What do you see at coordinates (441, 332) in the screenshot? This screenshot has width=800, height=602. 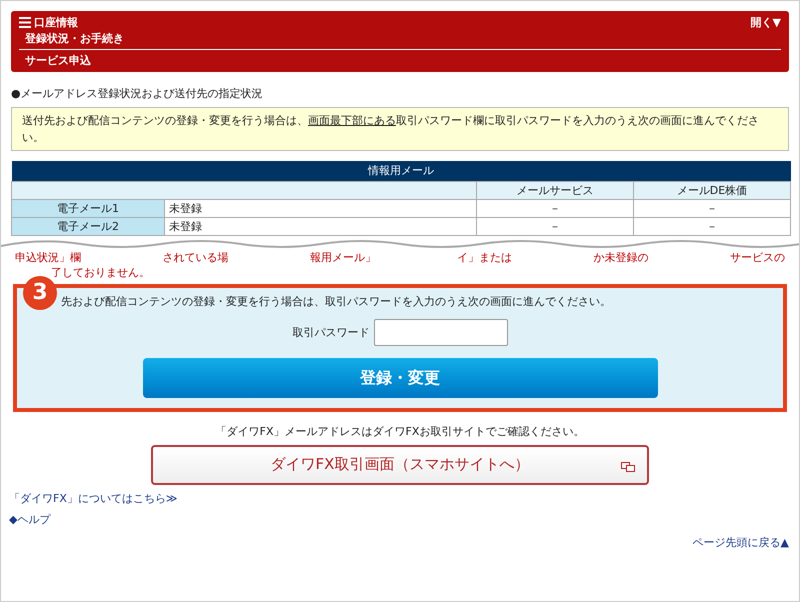 I see `password-field` at bounding box center [441, 332].